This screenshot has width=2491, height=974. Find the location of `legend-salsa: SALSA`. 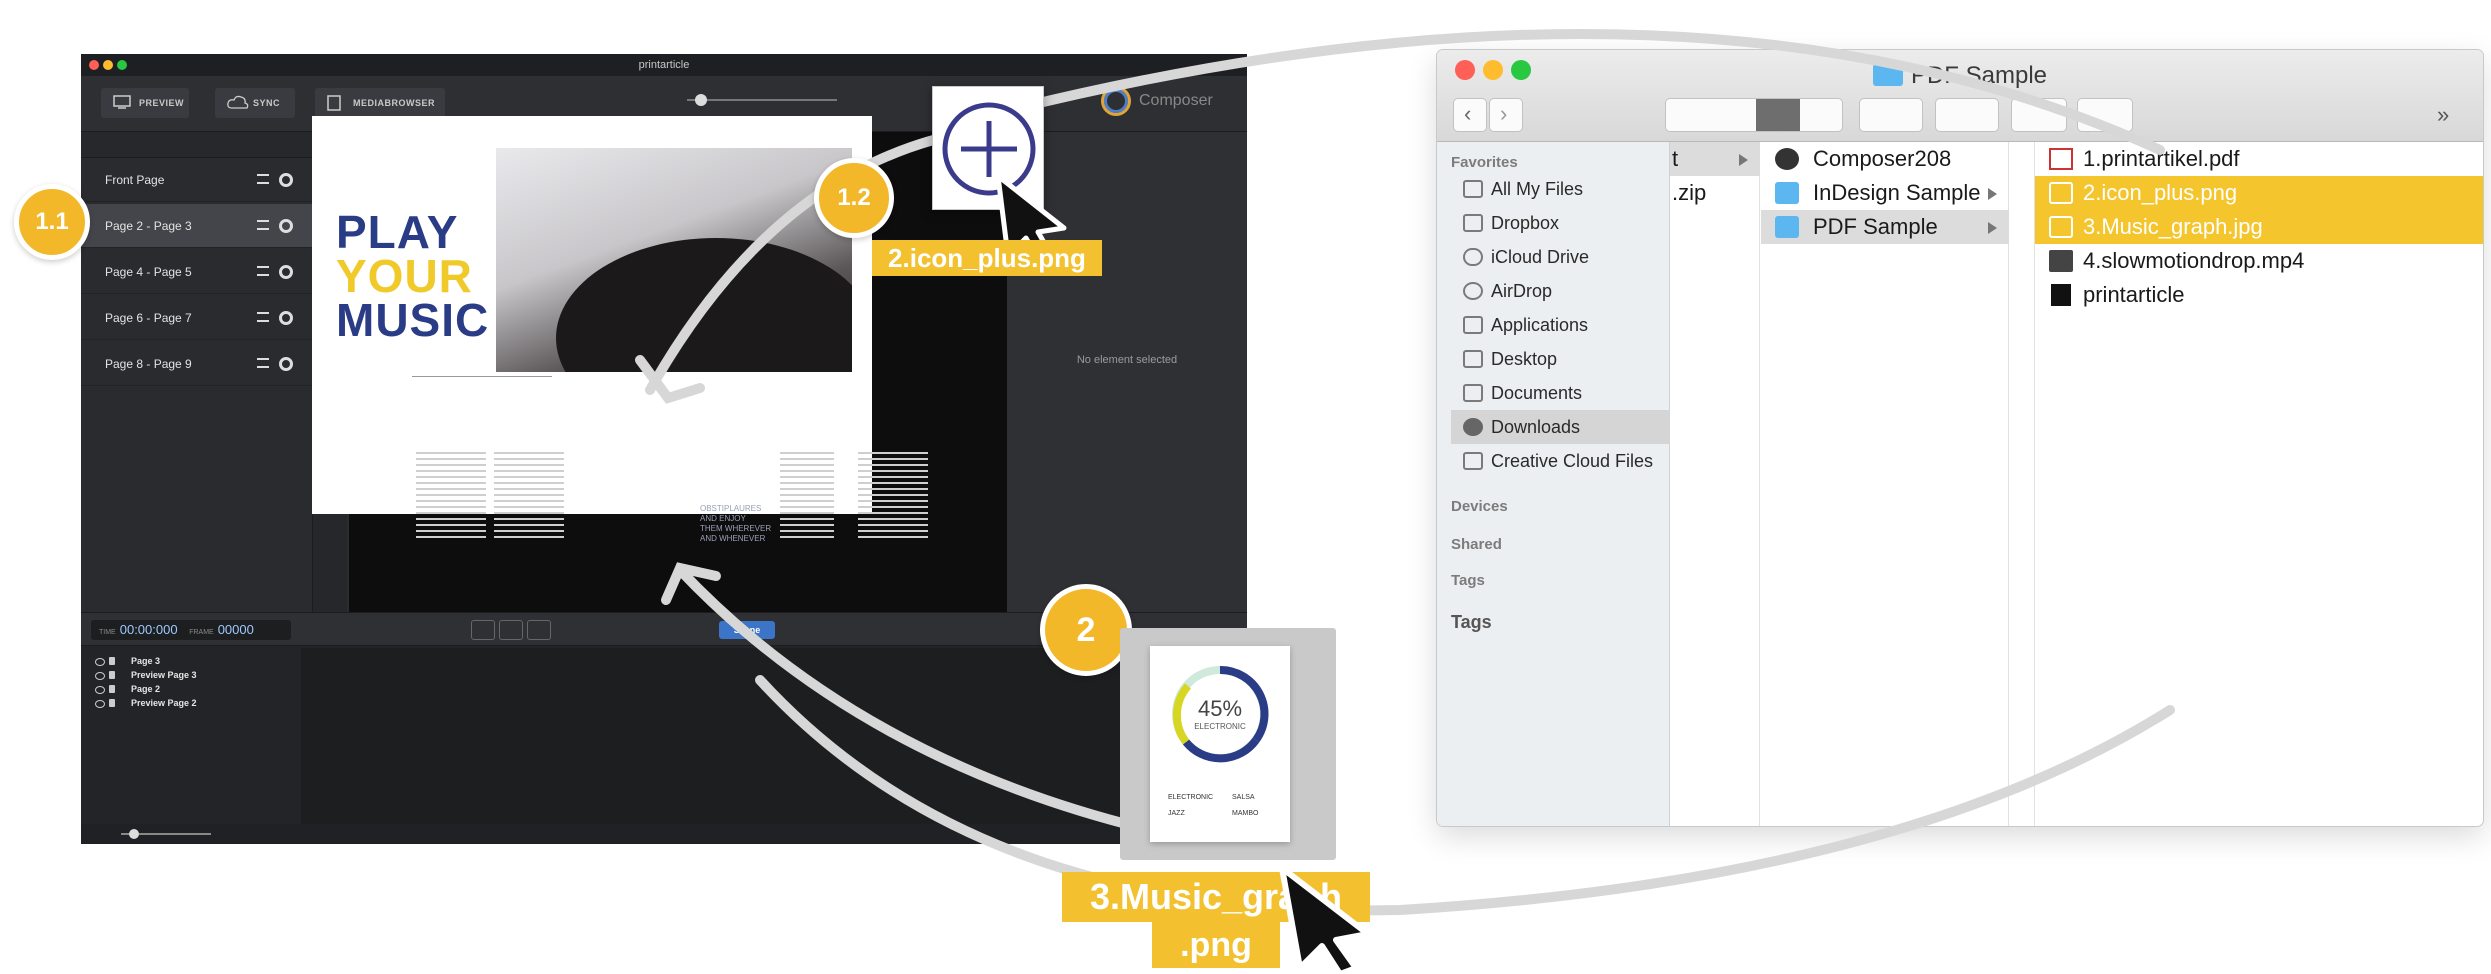

legend-salsa: SALSA is located at coordinates (1243, 797).